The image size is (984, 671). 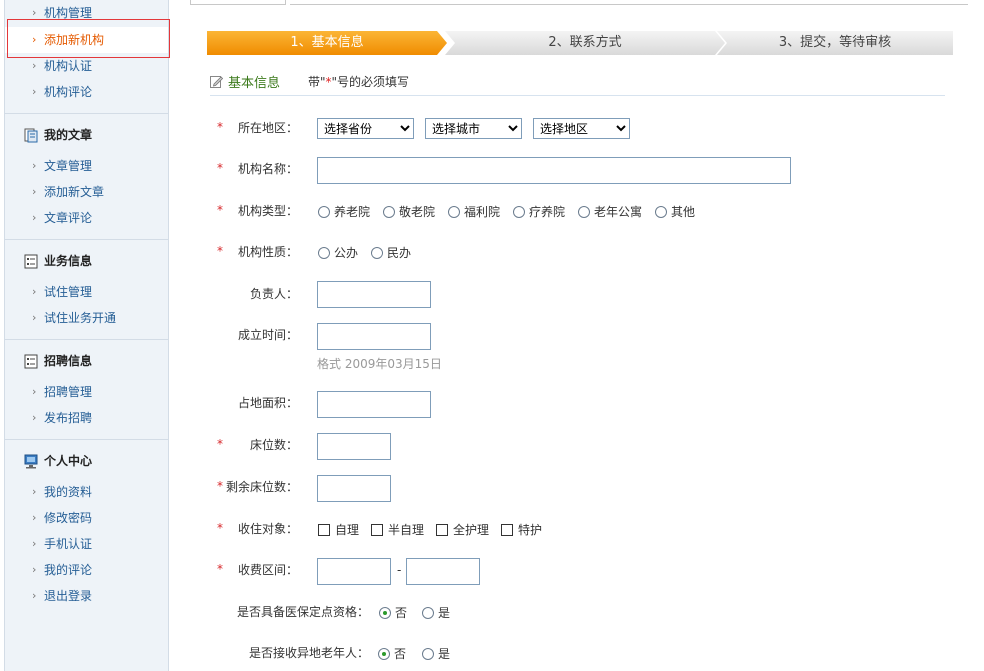 I want to click on accept-option: 半自理, so click(x=397, y=530).